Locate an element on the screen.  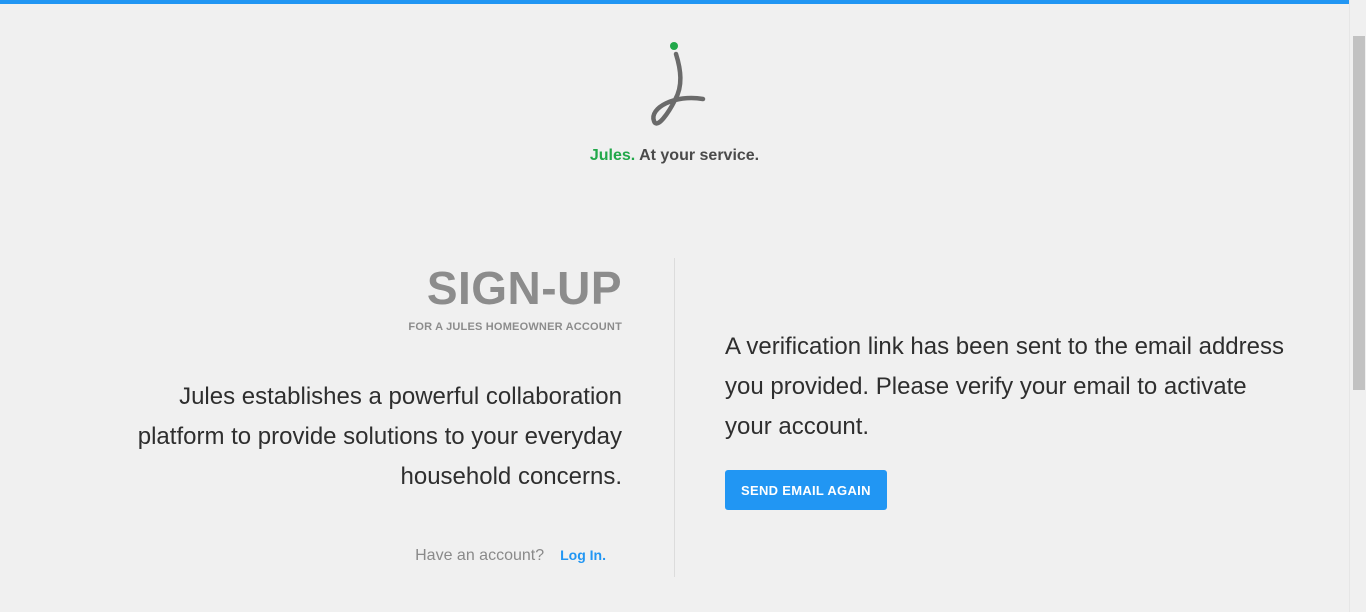
account-question: Have an account? is located at coordinates (480, 555).